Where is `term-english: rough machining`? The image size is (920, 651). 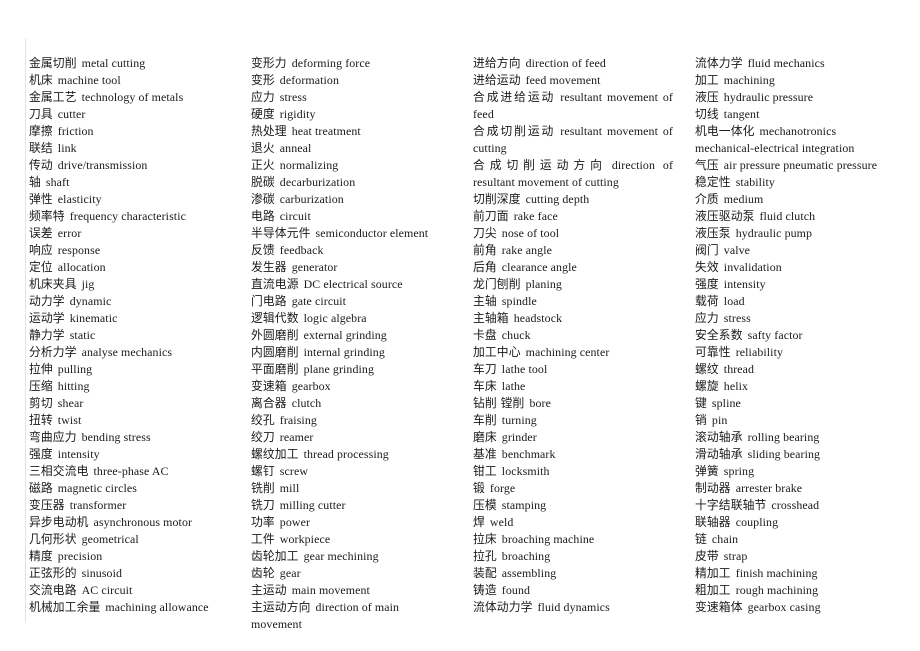 term-english: rough machining is located at coordinates (777, 590).